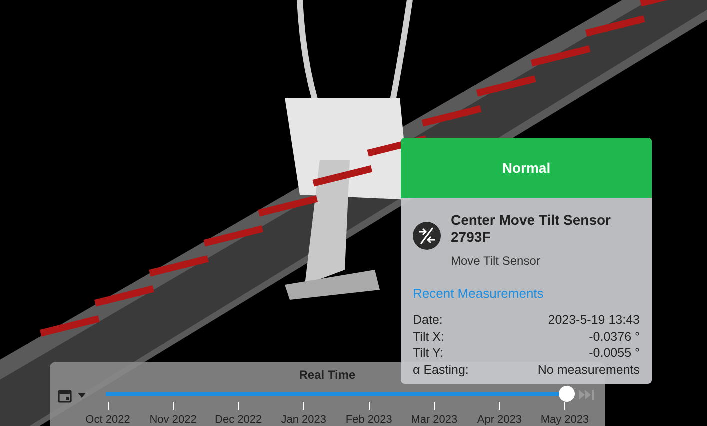  I want to click on field-value: -0.0376 °, so click(614, 336).